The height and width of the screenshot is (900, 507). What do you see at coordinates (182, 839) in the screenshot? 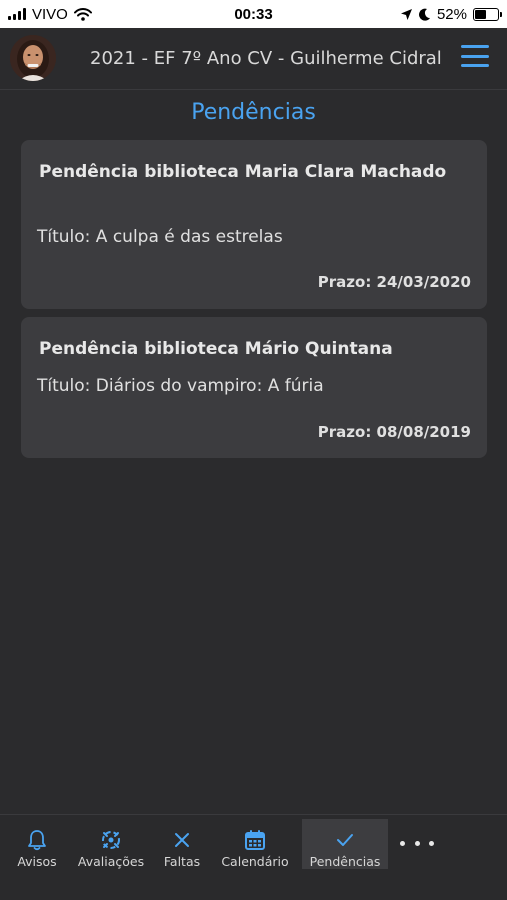
I see `x-icon` at bounding box center [182, 839].